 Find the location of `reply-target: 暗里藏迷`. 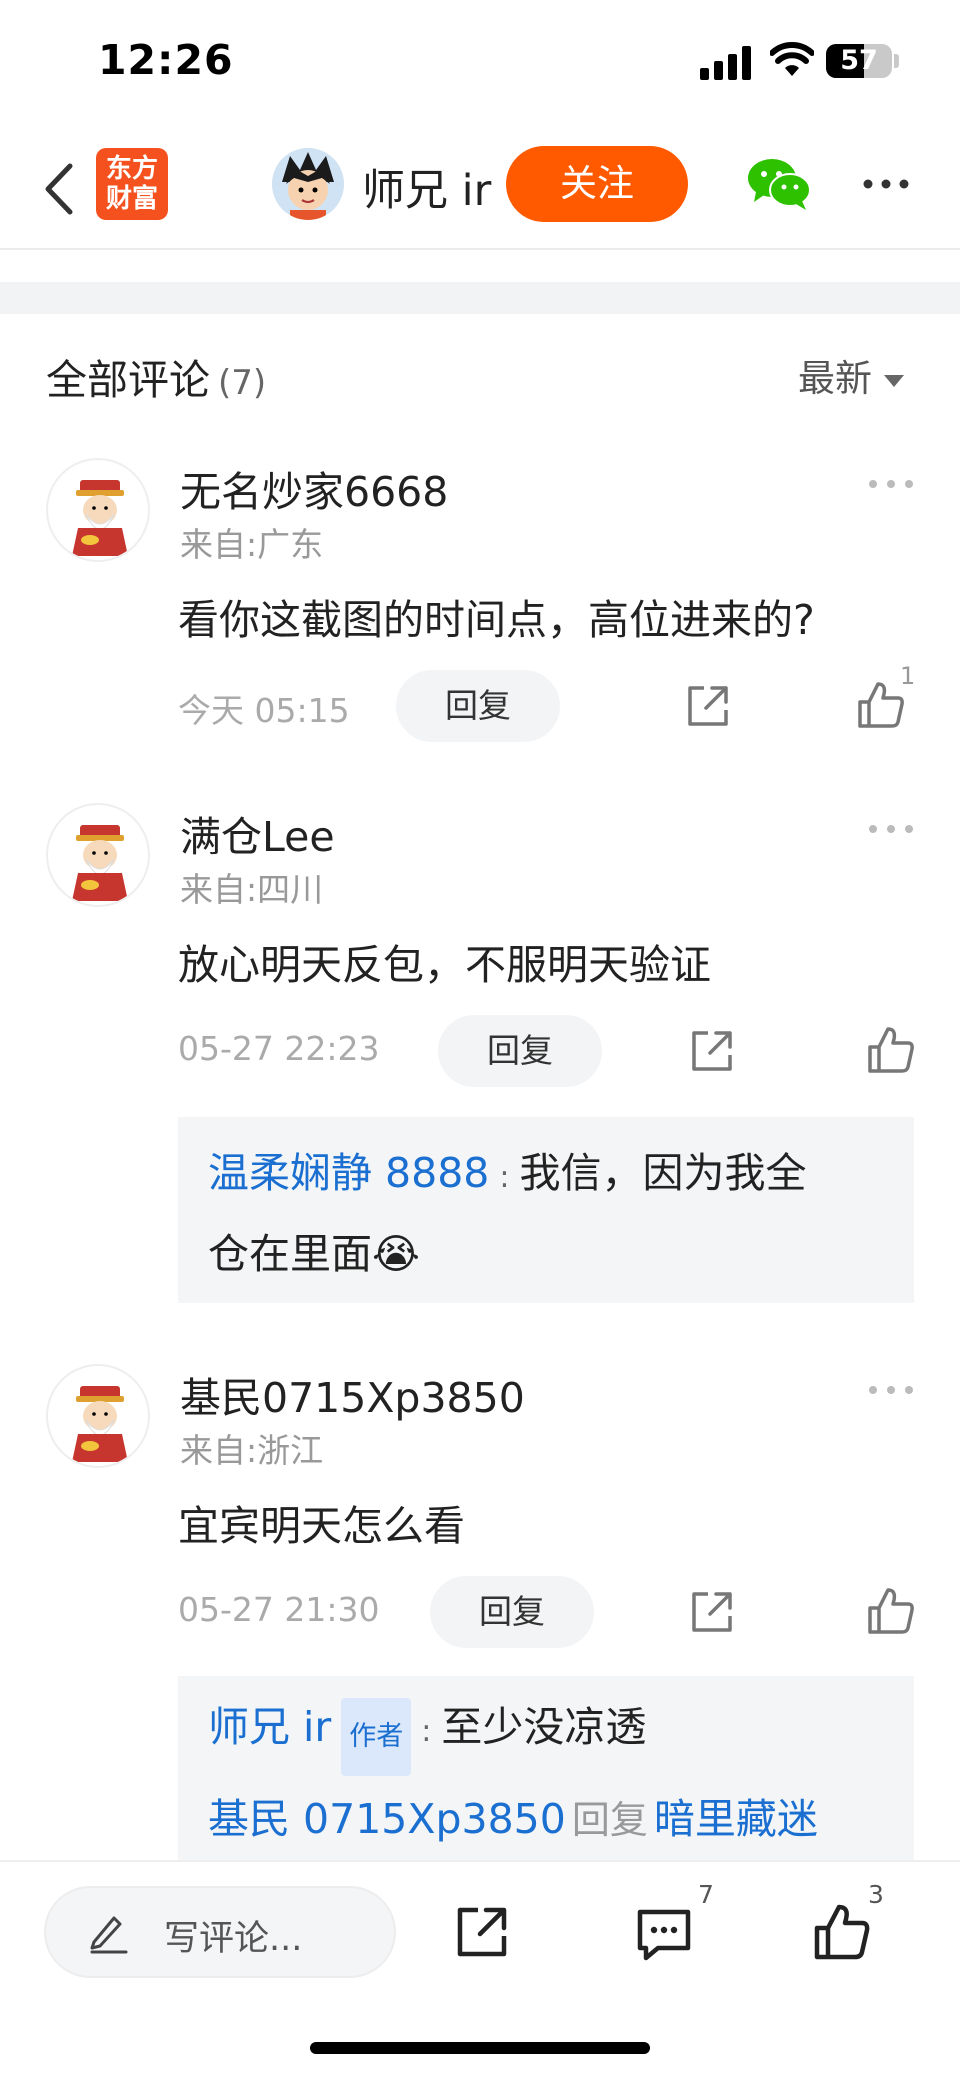

reply-target: 暗里藏迷 is located at coordinates (736, 1819).